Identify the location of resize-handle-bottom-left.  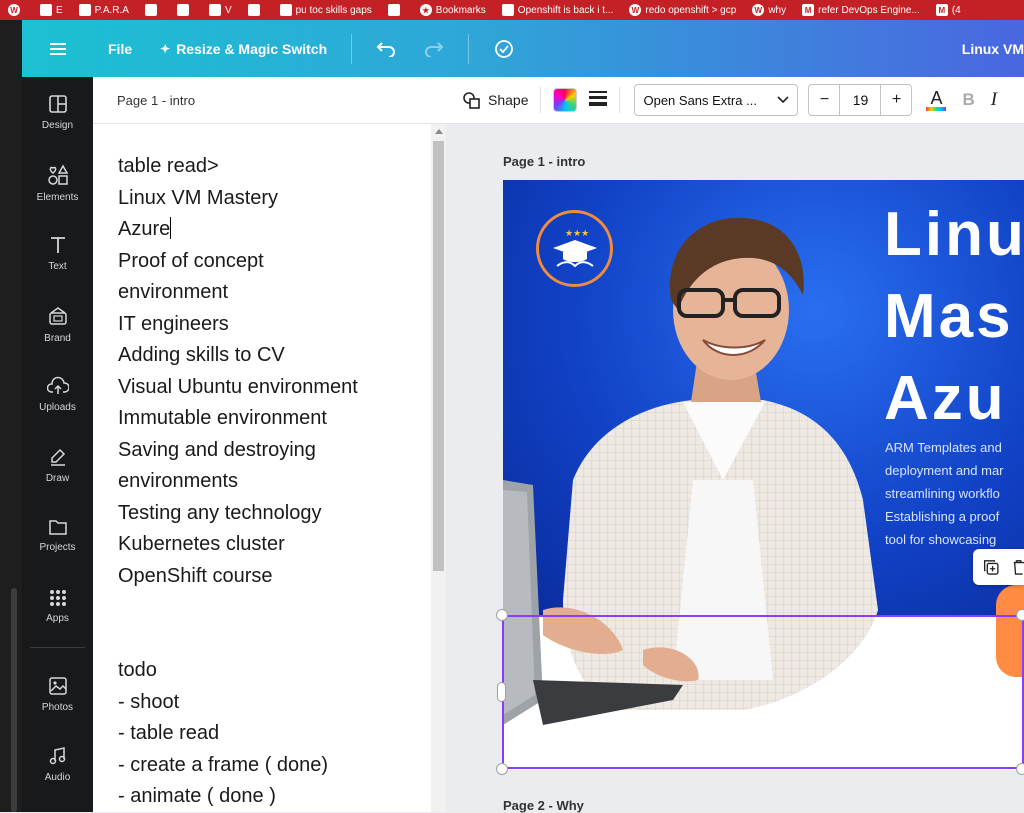
(502, 769).